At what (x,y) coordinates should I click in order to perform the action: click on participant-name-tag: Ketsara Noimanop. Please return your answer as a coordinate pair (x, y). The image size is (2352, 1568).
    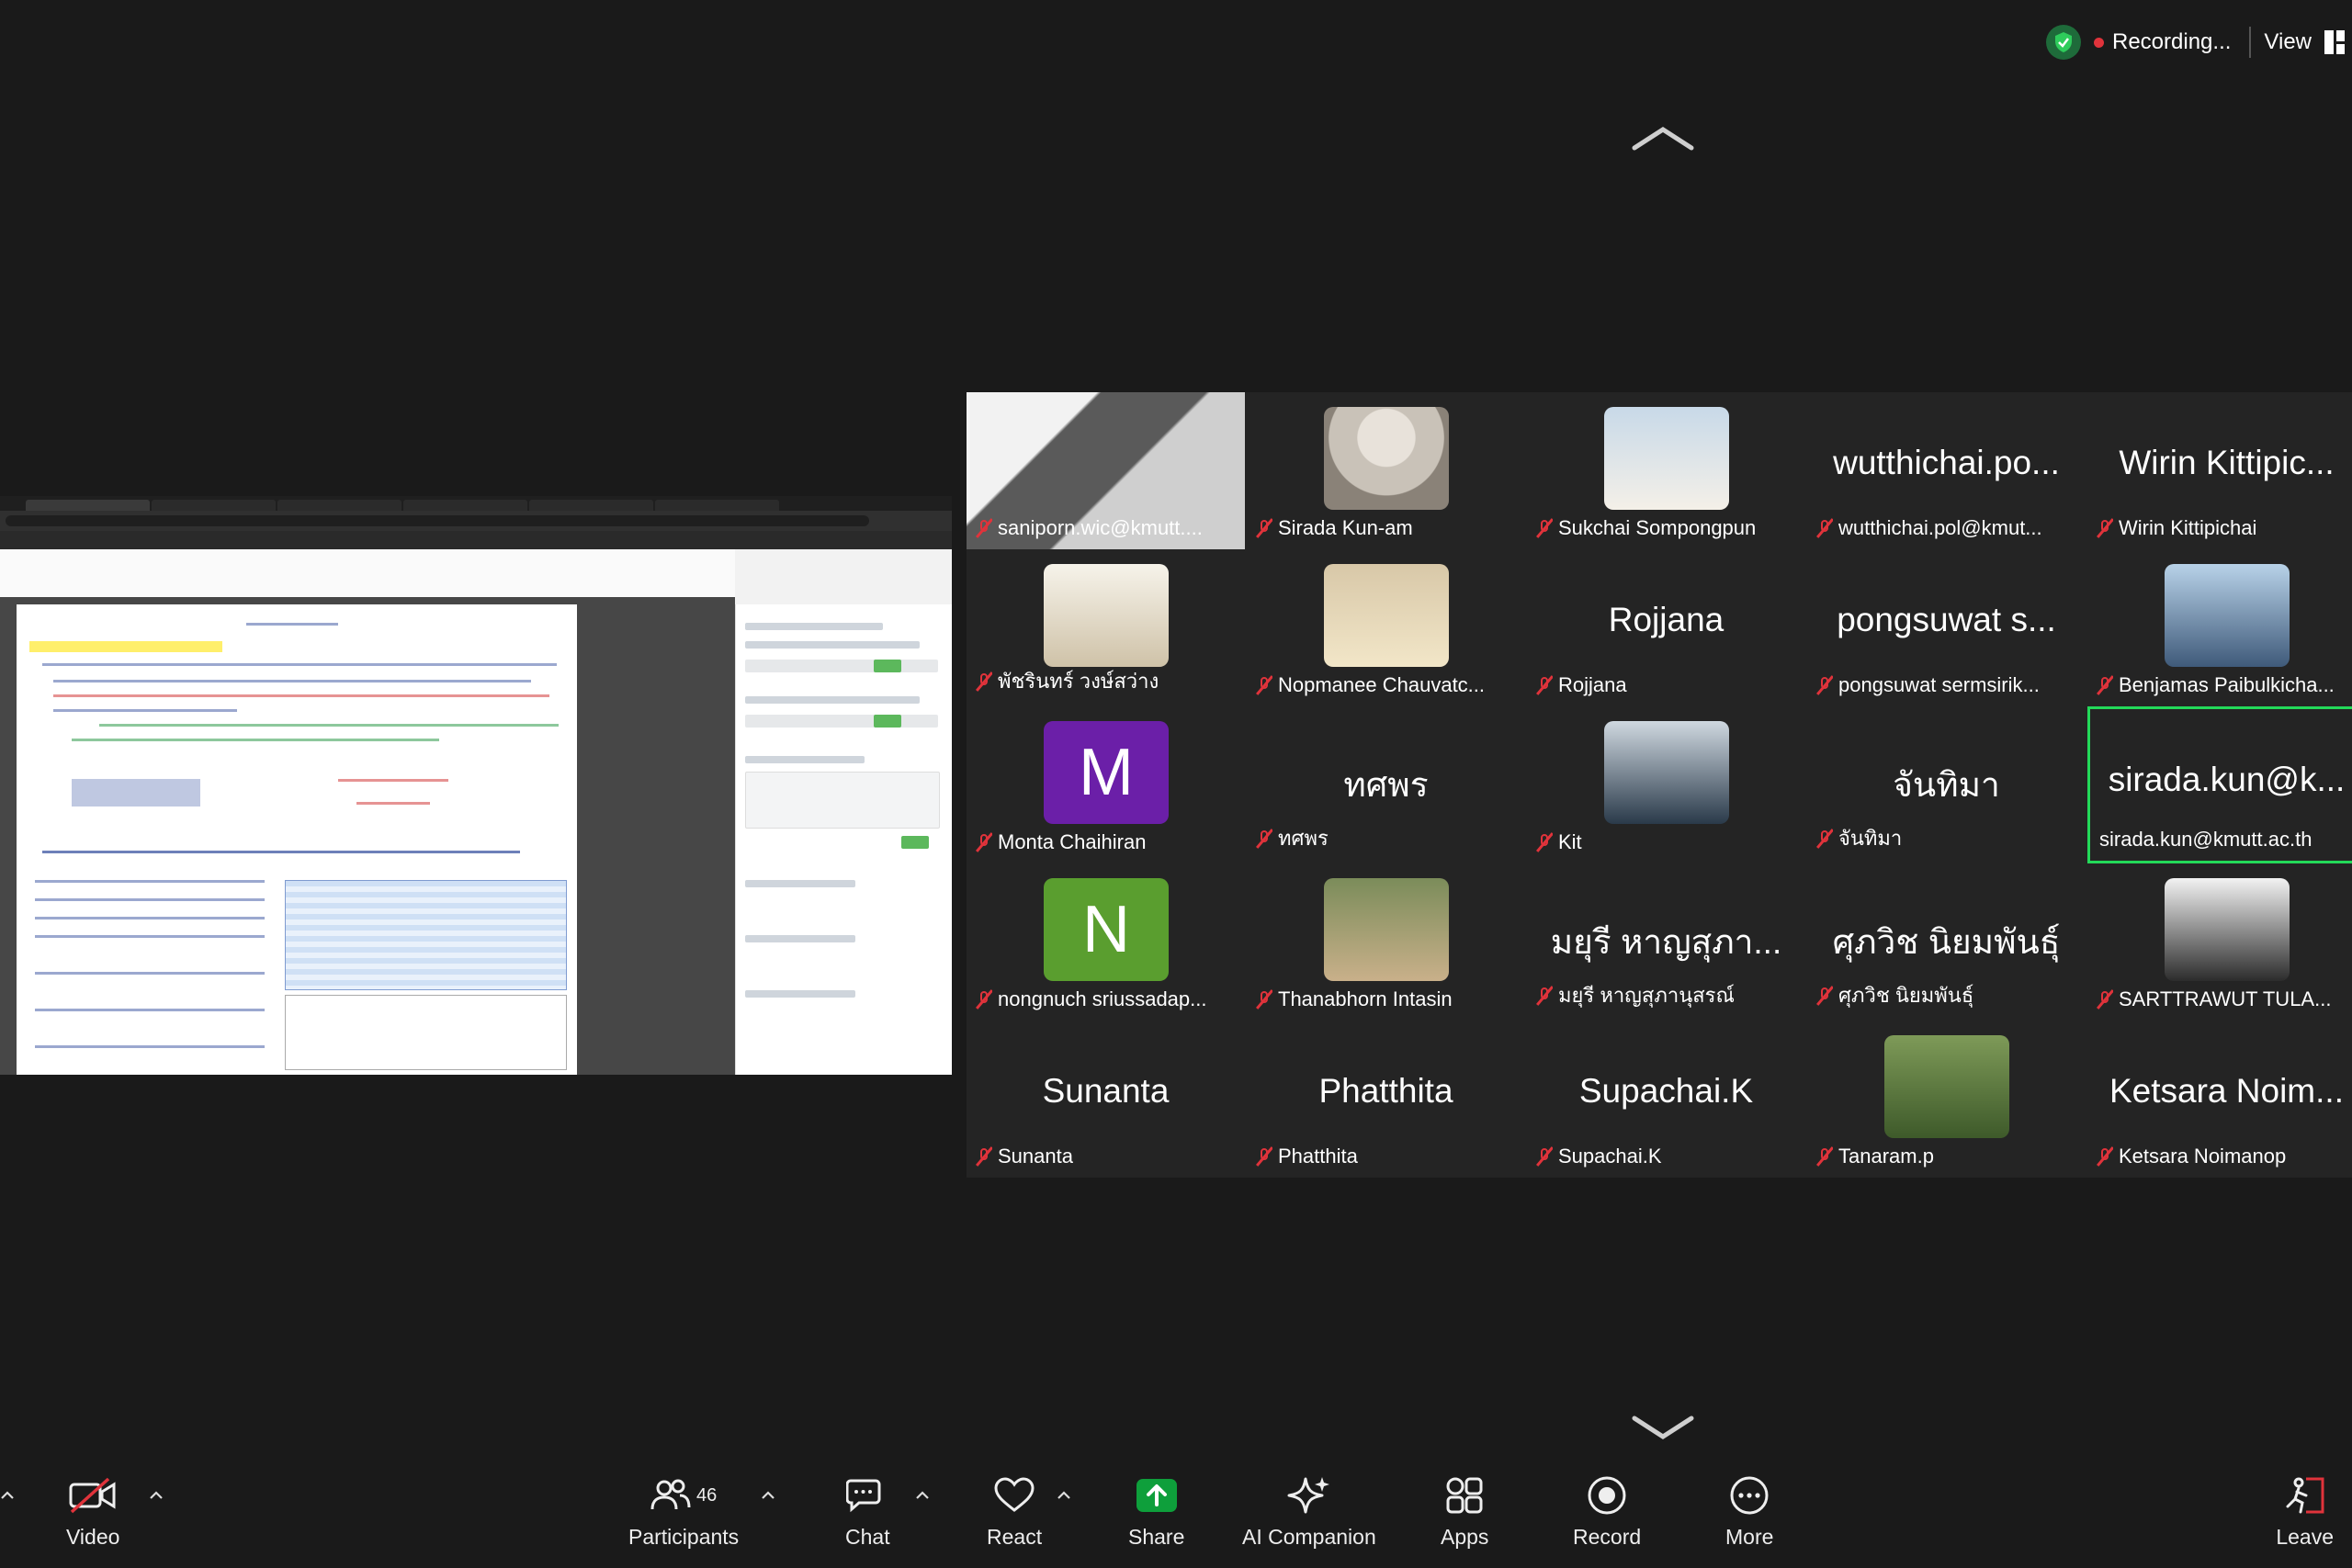
    Looking at the image, I should click on (2191, 1156).